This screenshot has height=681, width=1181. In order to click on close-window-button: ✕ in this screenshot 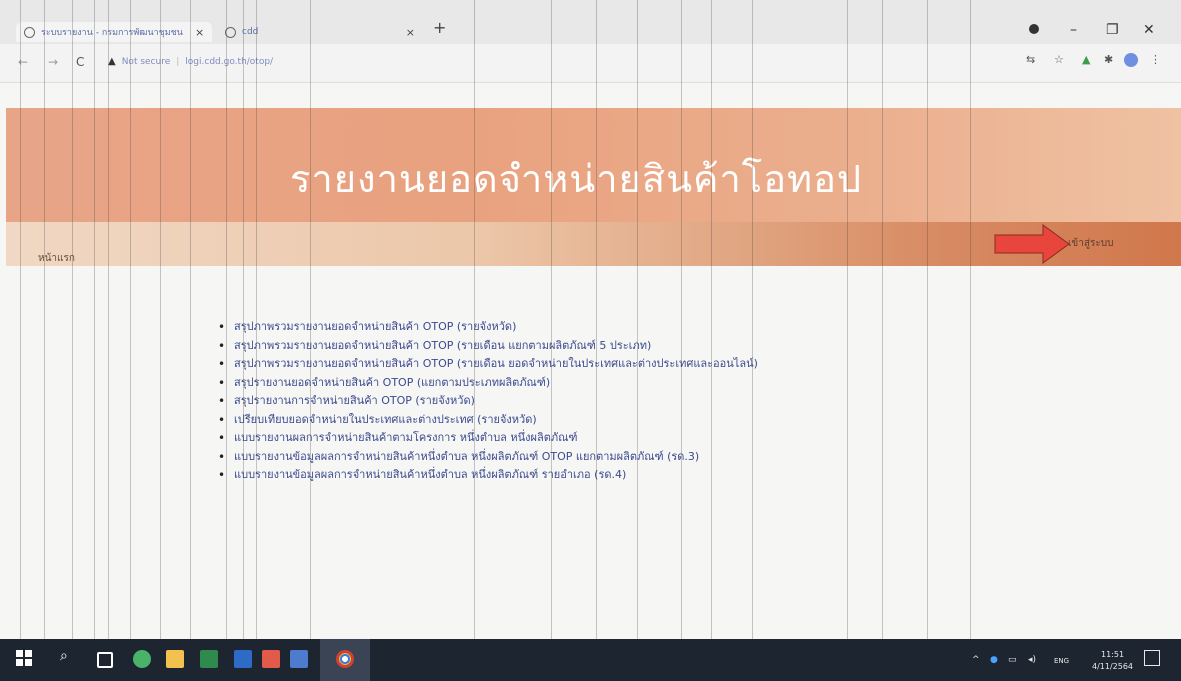, I will do `click(1149, 30)`.